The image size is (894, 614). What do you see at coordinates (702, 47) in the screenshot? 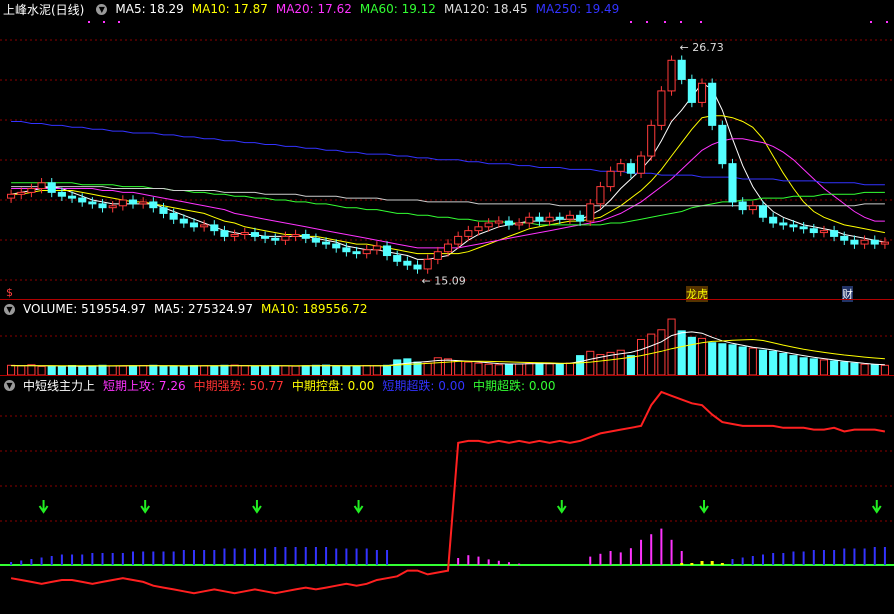
I see `high-price-label: ← 26.73` at bounding box center [702, 47].